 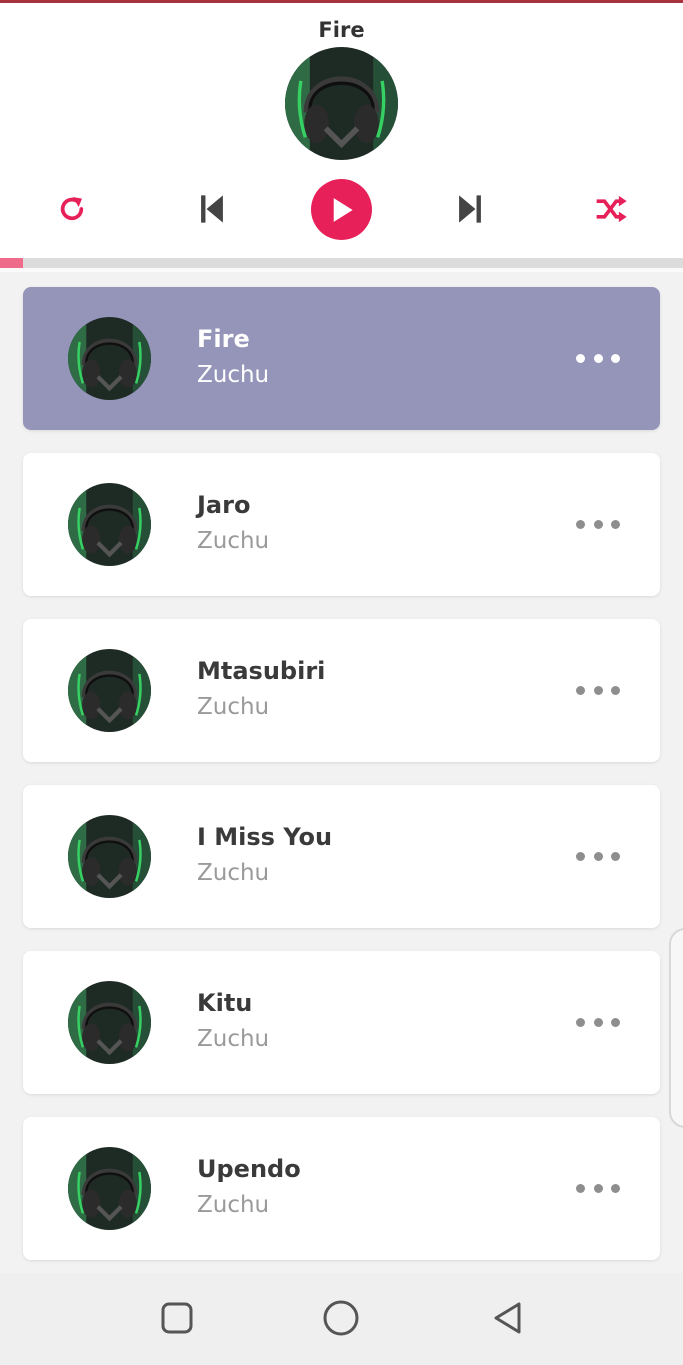 I want to click on play-button, so click(x=341, y=209).